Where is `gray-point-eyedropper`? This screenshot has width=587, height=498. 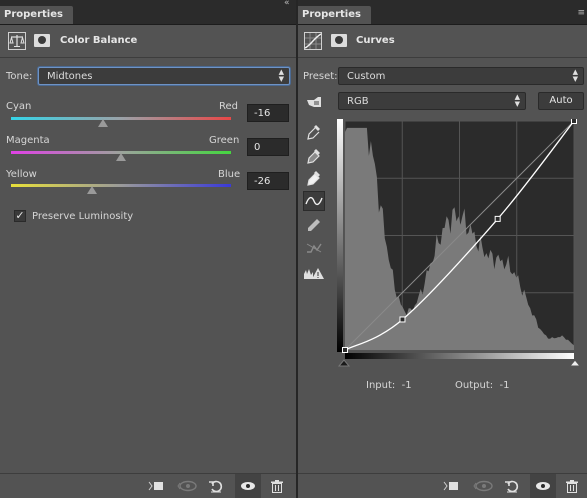 gray-point-eyedropper is located at coordinates (314, 156).